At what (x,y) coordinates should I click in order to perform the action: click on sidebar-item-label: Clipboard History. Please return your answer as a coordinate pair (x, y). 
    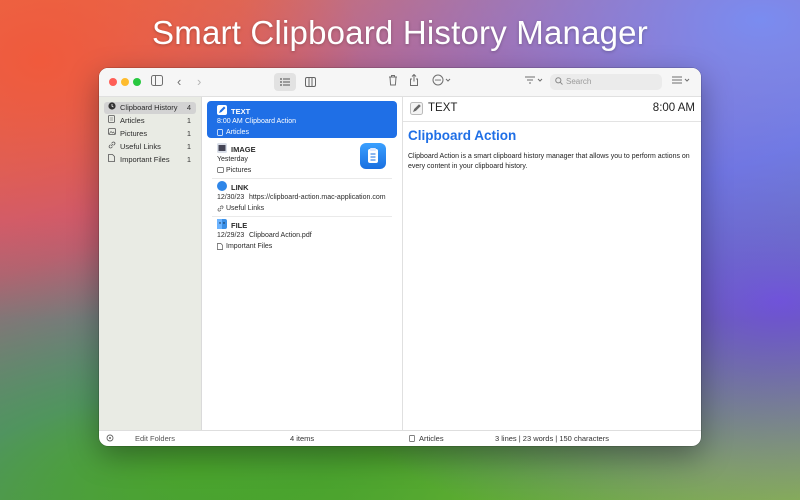
    Looking at the image, I should click on (149, 107).